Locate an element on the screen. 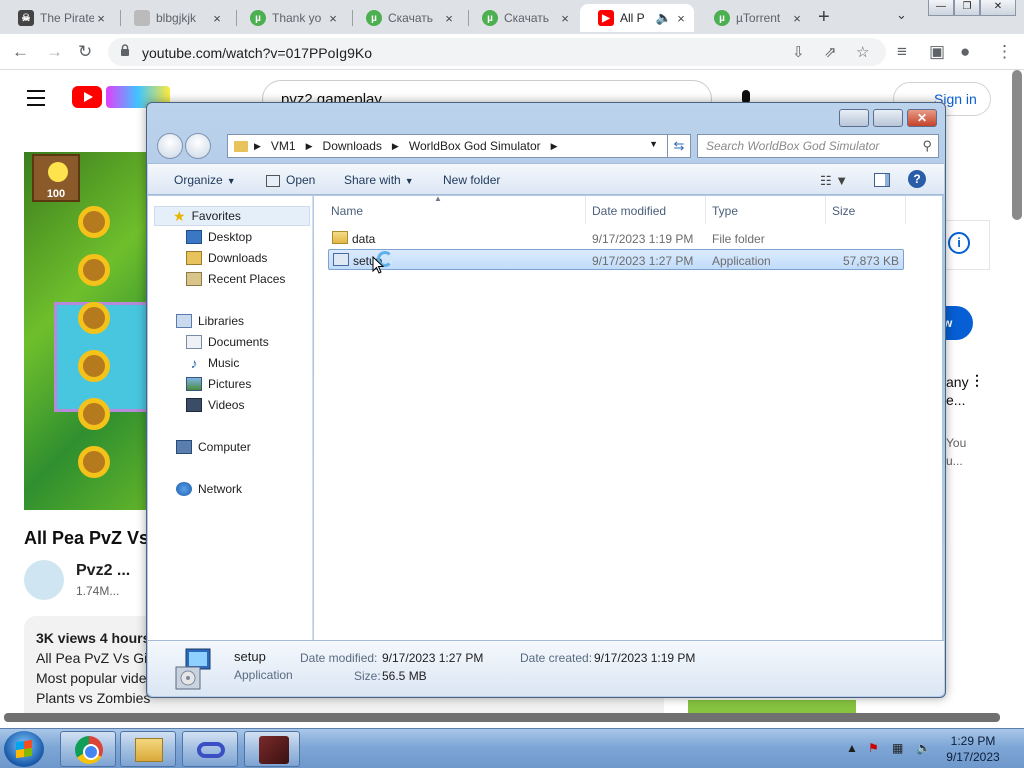 This screenshot has height=768, width=1024. sun-counter: 100 is located at coordinates (56, 178).